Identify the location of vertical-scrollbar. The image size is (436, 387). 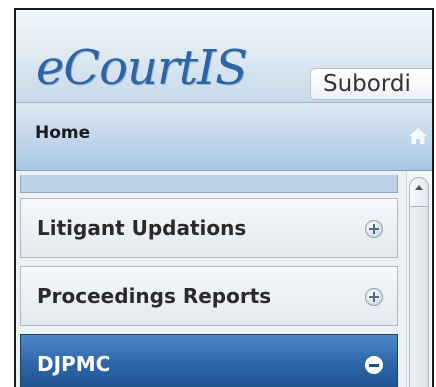
(419, 279).